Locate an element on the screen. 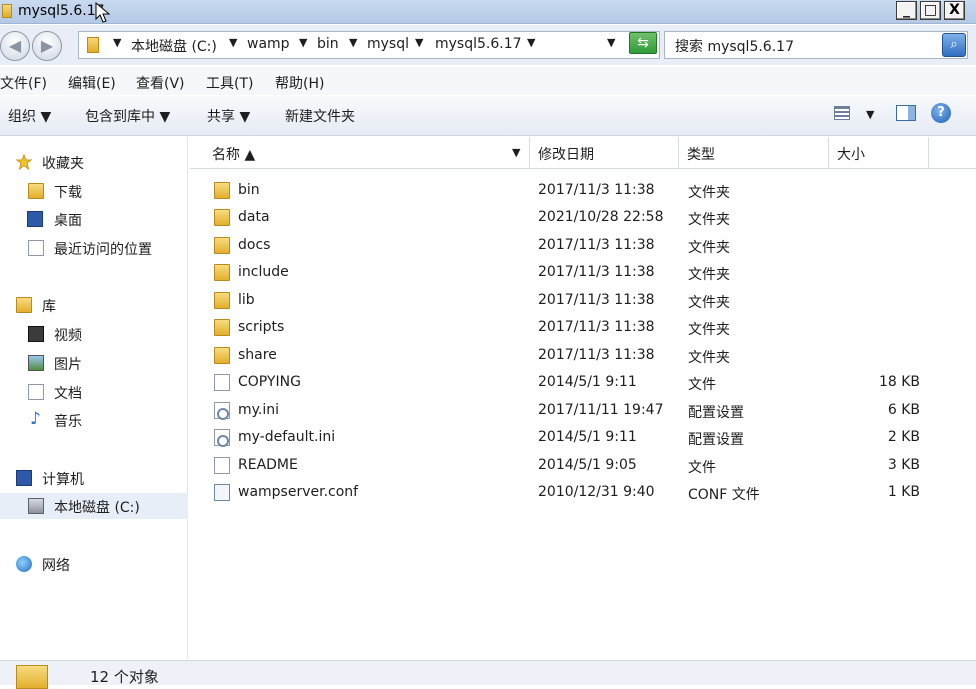  nav-desktop: 桌面 is located at coordinates (94, 219).